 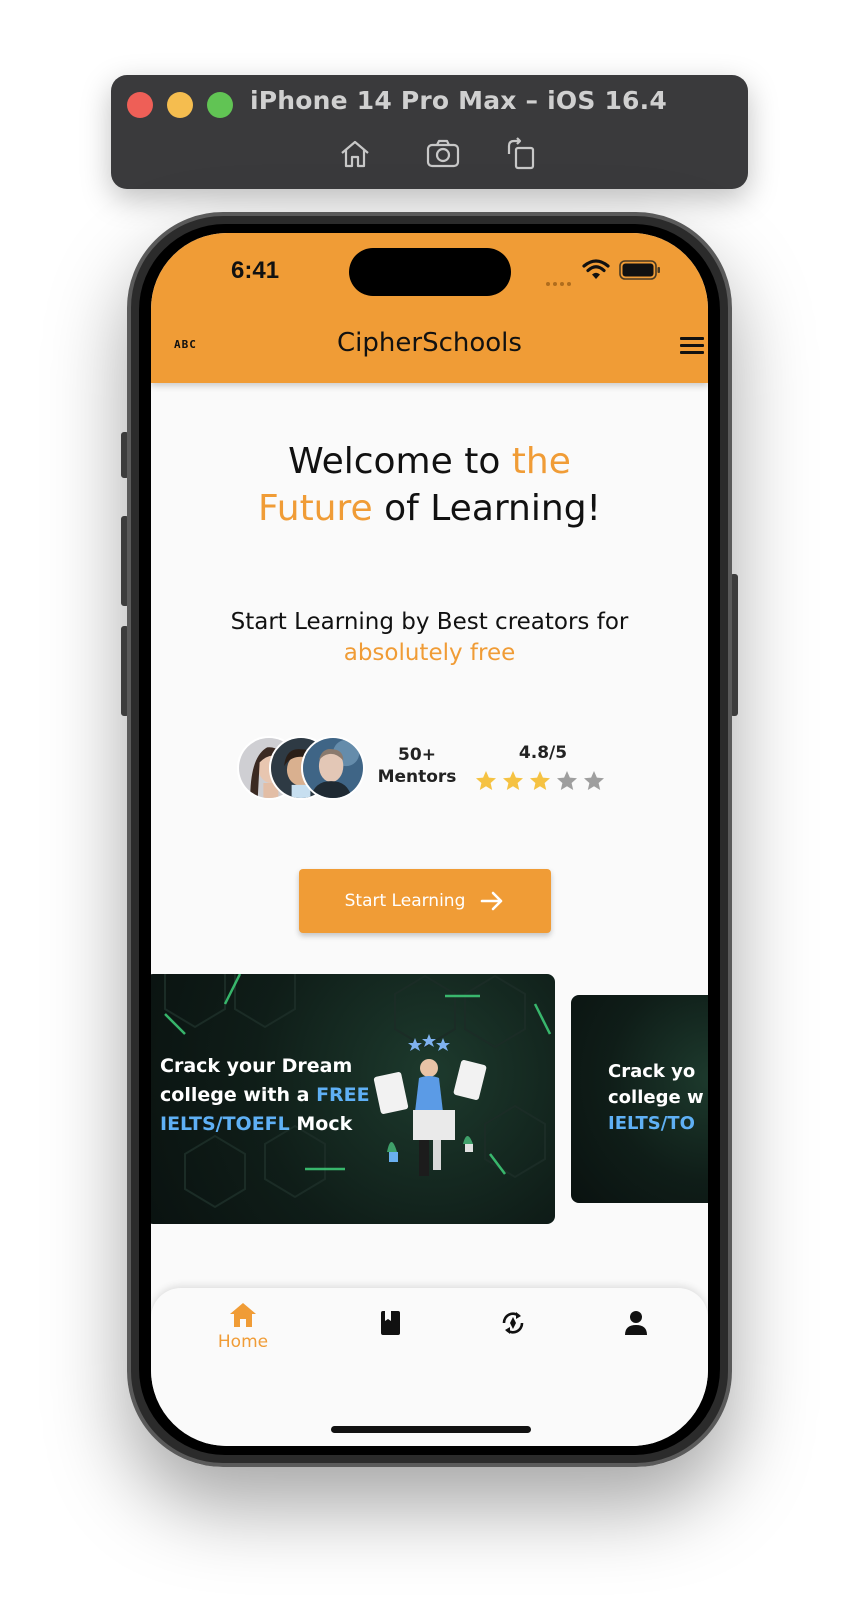 What do you see at coordinates (443, 154) in the screenshot?
I see `screenshot-icon` at bounding box center [443, 154].